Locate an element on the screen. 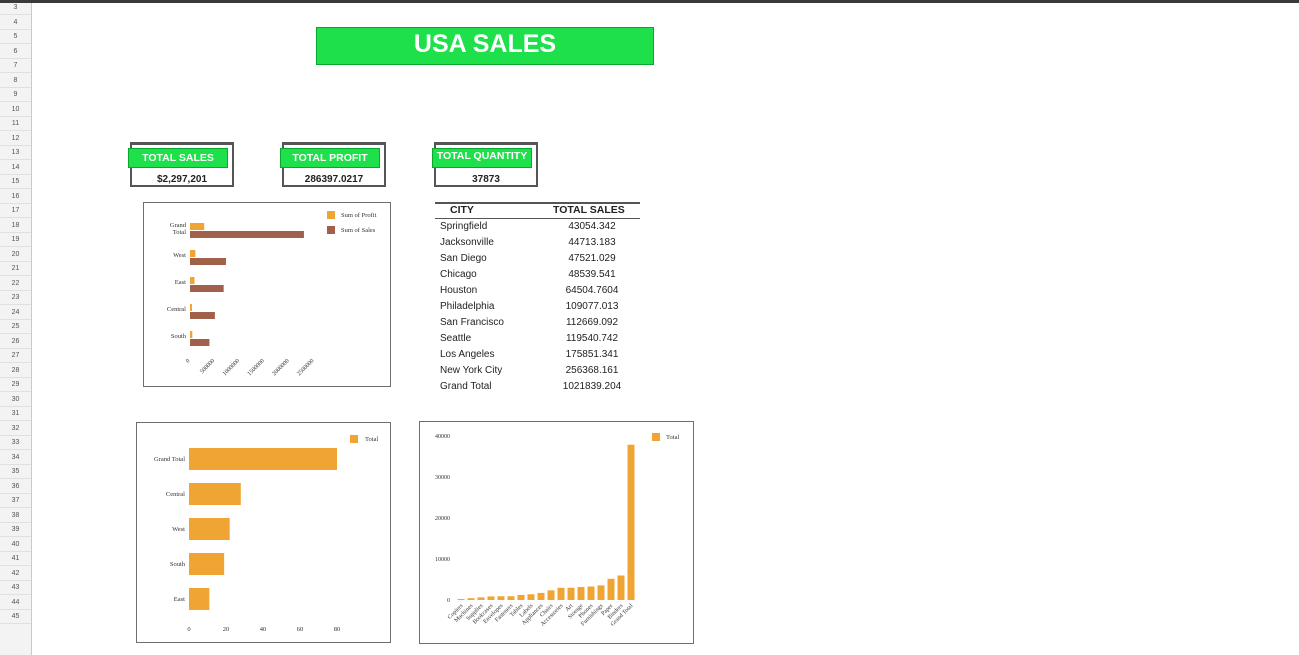  row-number: 11 is located at coordinates (15, 124).